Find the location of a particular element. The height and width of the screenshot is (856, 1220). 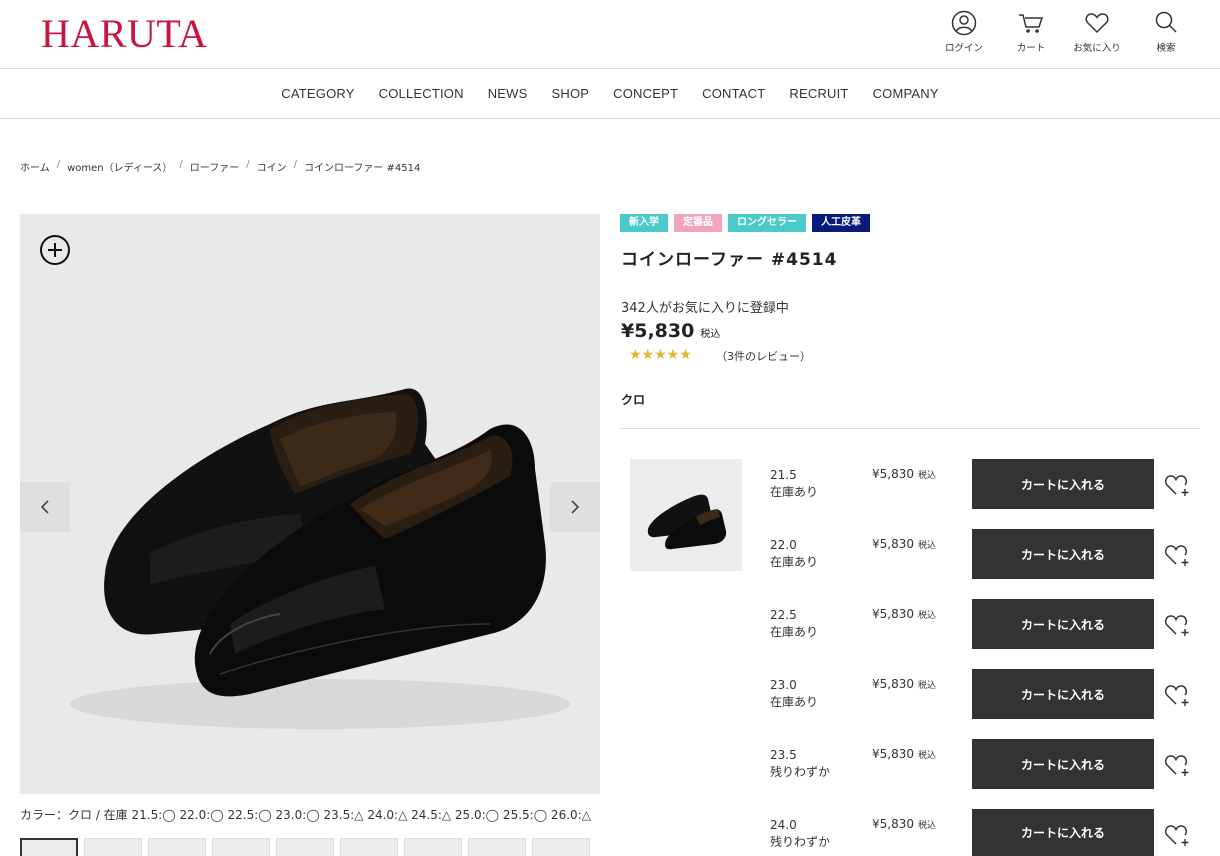

price-value: ¥5,830 is located at coordinates (658, 331).